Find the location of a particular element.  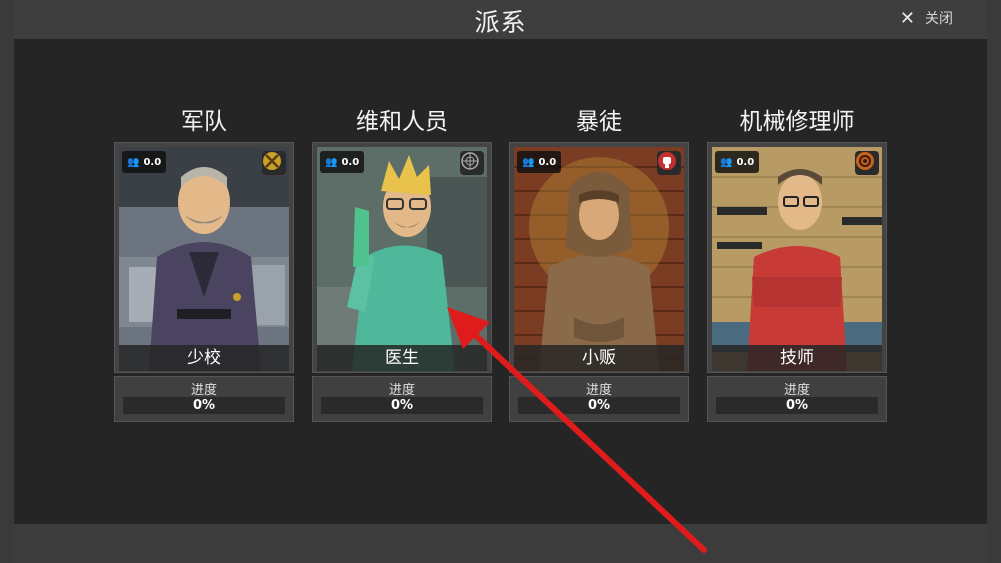

raised-fist-icon is located at coordinates (669, 163).